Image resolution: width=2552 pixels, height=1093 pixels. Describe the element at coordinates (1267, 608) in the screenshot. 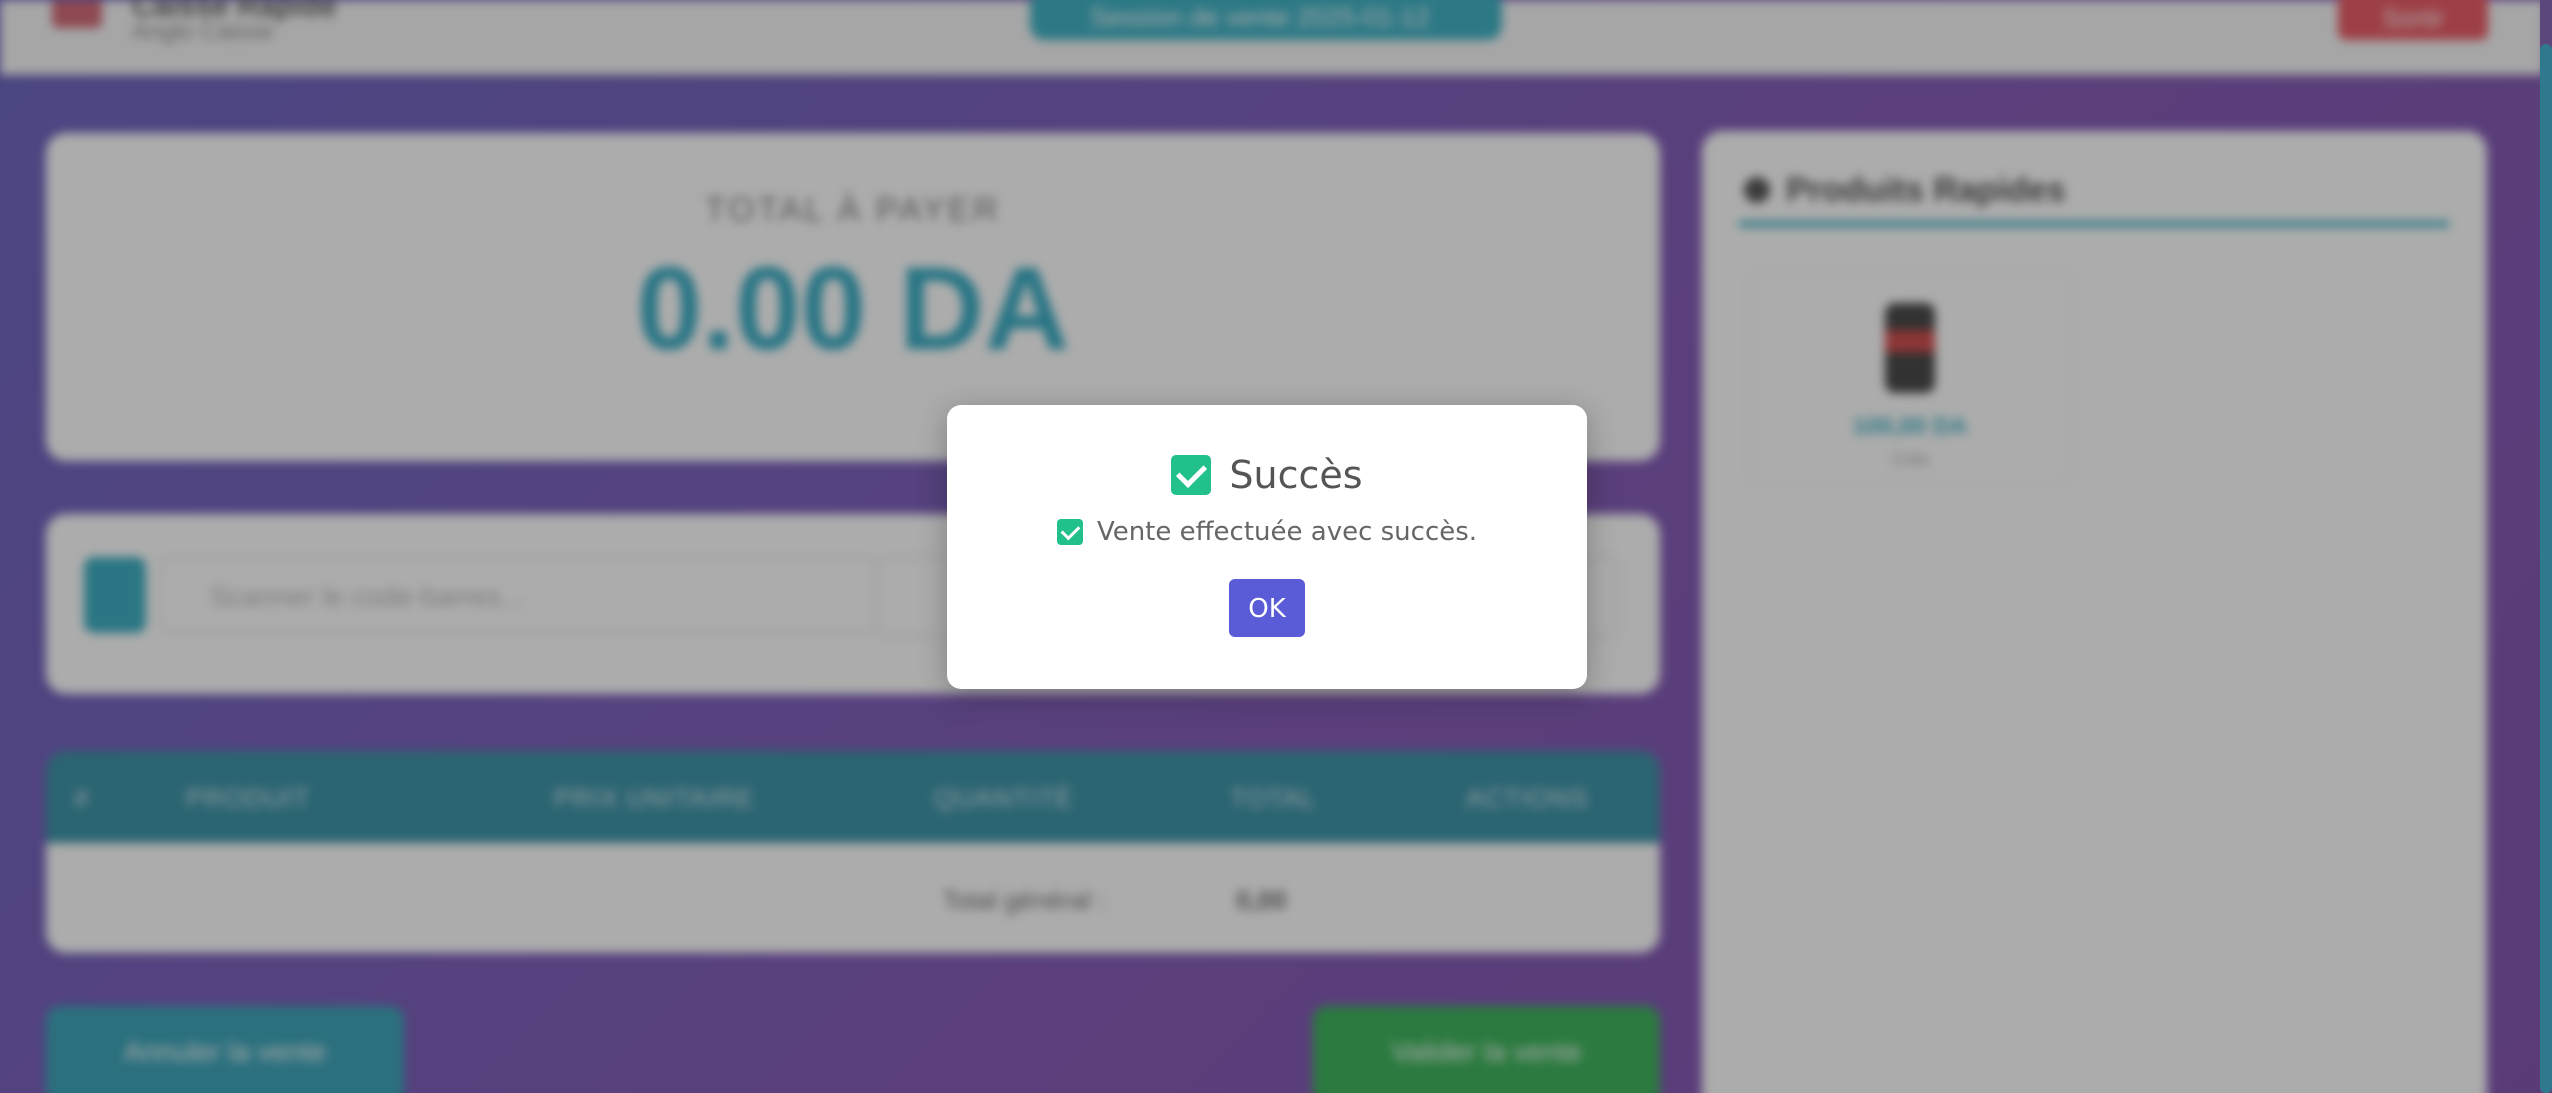

I see `ok-button: OK` at that location.